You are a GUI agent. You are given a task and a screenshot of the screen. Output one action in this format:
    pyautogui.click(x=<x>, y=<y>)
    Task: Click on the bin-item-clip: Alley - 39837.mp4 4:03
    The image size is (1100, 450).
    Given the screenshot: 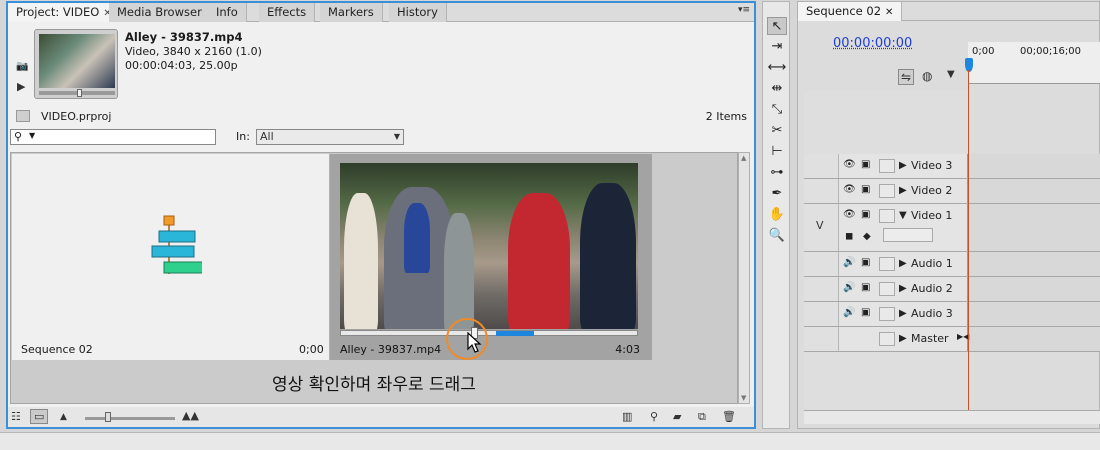 What is the action you would take?
    pyautogui.click(x=491, y=257)
    